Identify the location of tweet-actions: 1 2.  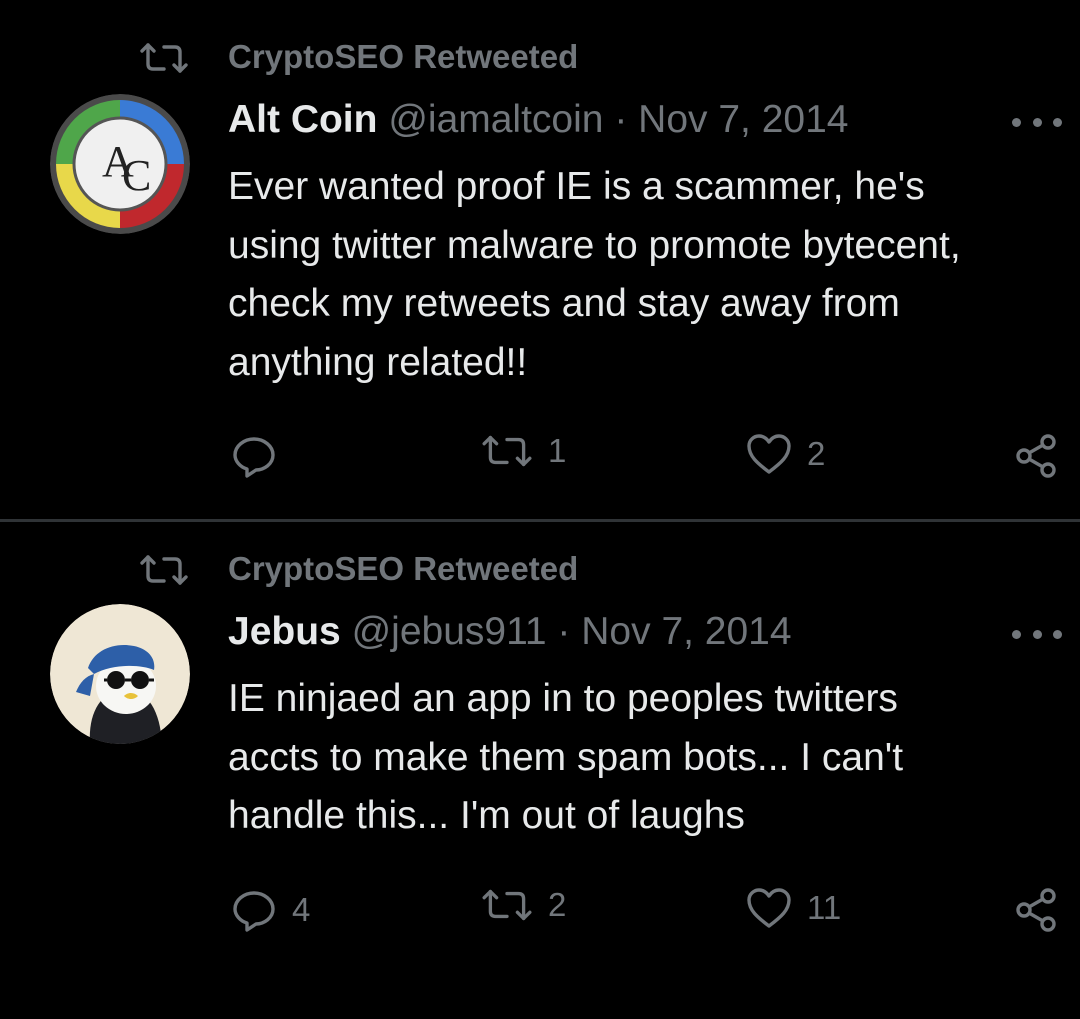
(540, 456).